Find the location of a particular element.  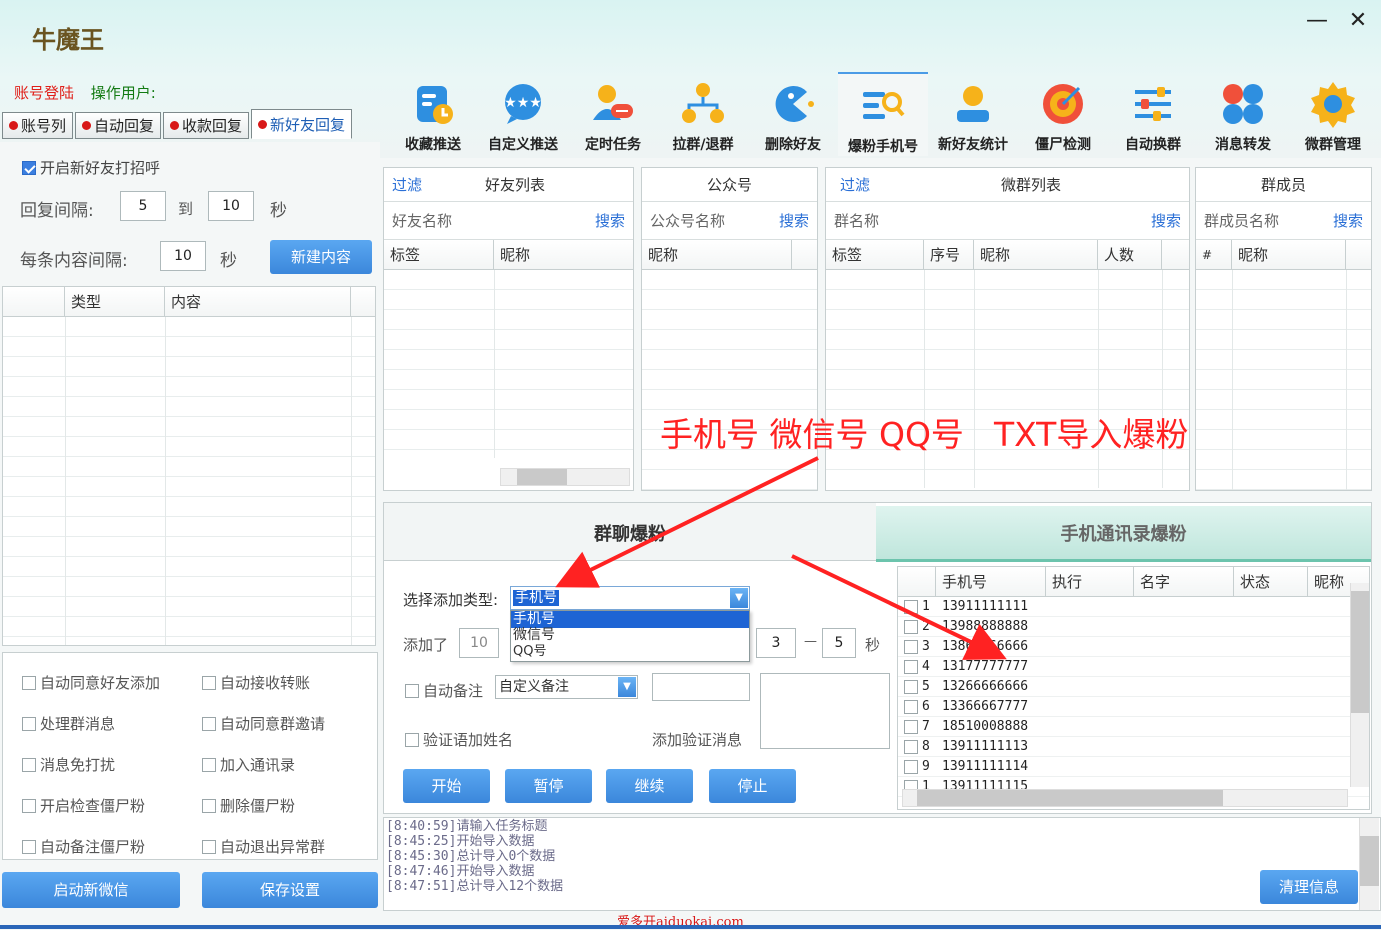

interval-to-input: 5 is located at coordinates (839, 643).